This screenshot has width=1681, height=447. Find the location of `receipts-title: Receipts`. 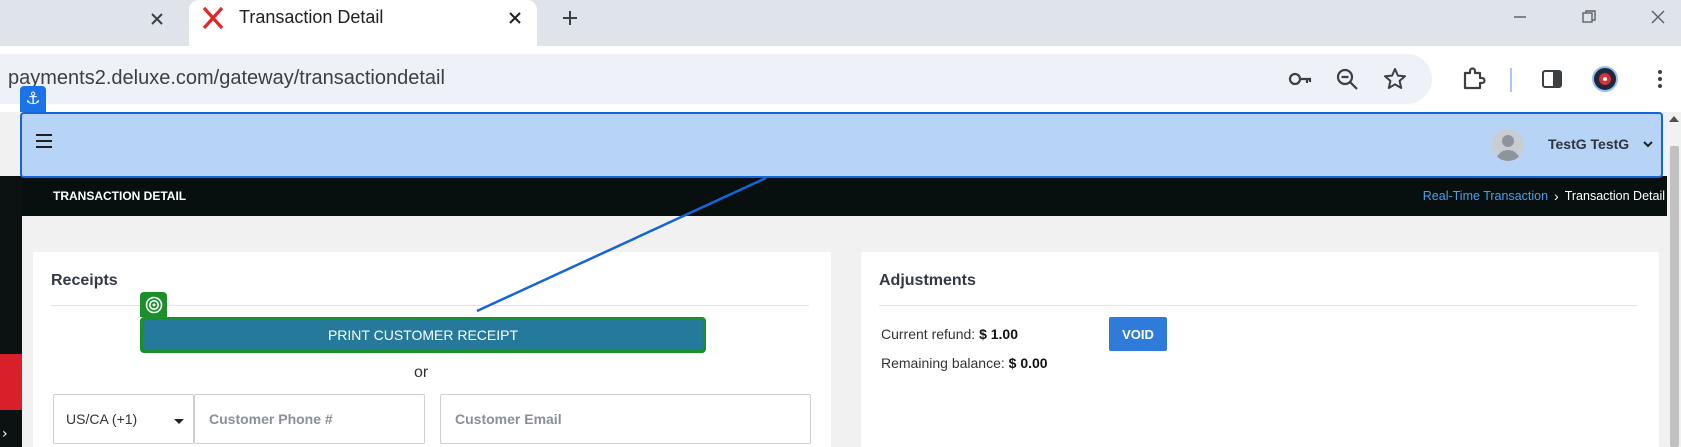

receipts-title: Receipts is located at coordinates (84, 280).